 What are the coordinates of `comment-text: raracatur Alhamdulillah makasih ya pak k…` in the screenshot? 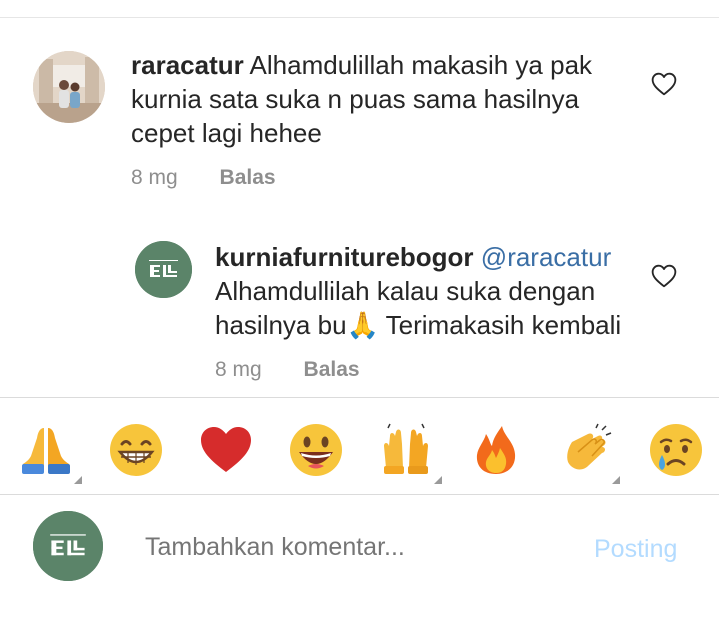 It's located at (381, 99).